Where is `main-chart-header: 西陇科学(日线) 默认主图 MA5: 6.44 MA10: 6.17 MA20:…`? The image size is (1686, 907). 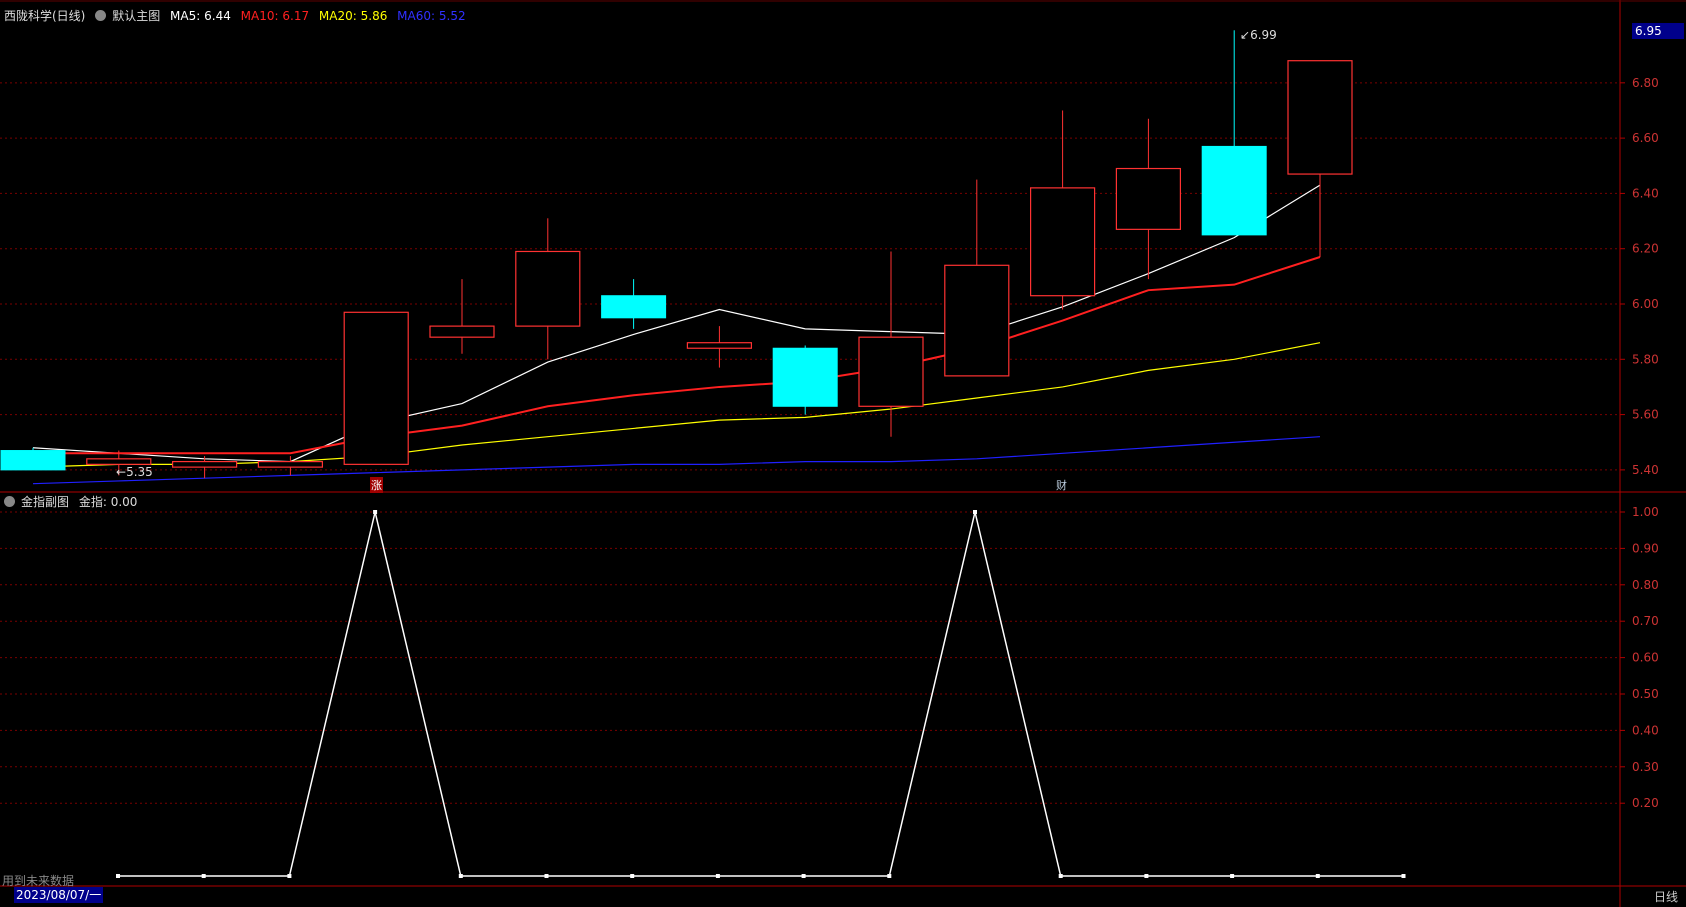 main-chart-header: 西陇科学(日线) 默认主图 MA5: 6.44 MA10: 6.17 MA20:… is located at coordinates (238, 15).